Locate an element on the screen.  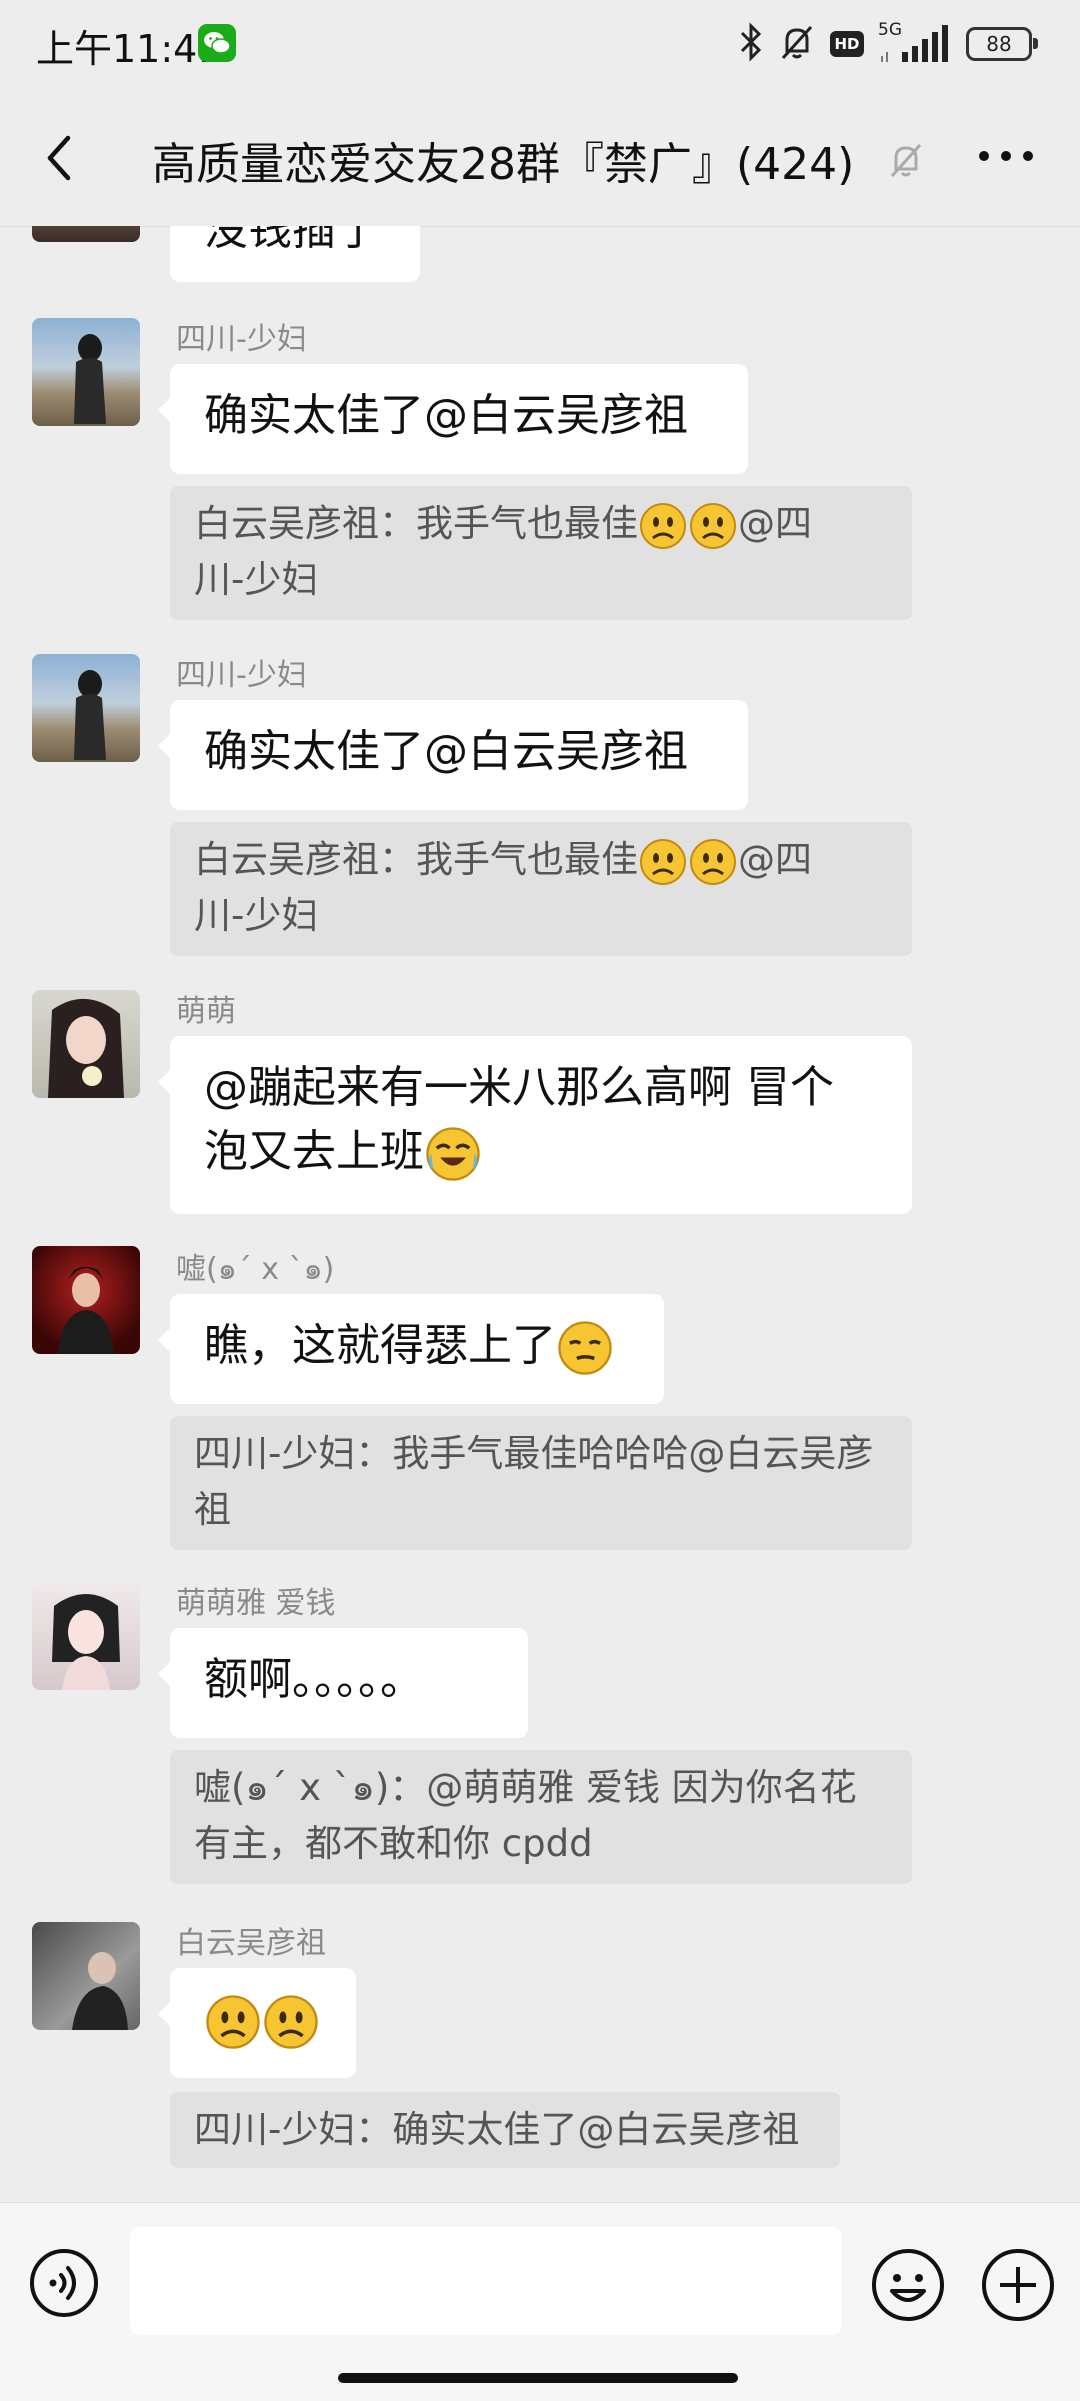
signal-icon: 5G is located at coordinates (915, 43).